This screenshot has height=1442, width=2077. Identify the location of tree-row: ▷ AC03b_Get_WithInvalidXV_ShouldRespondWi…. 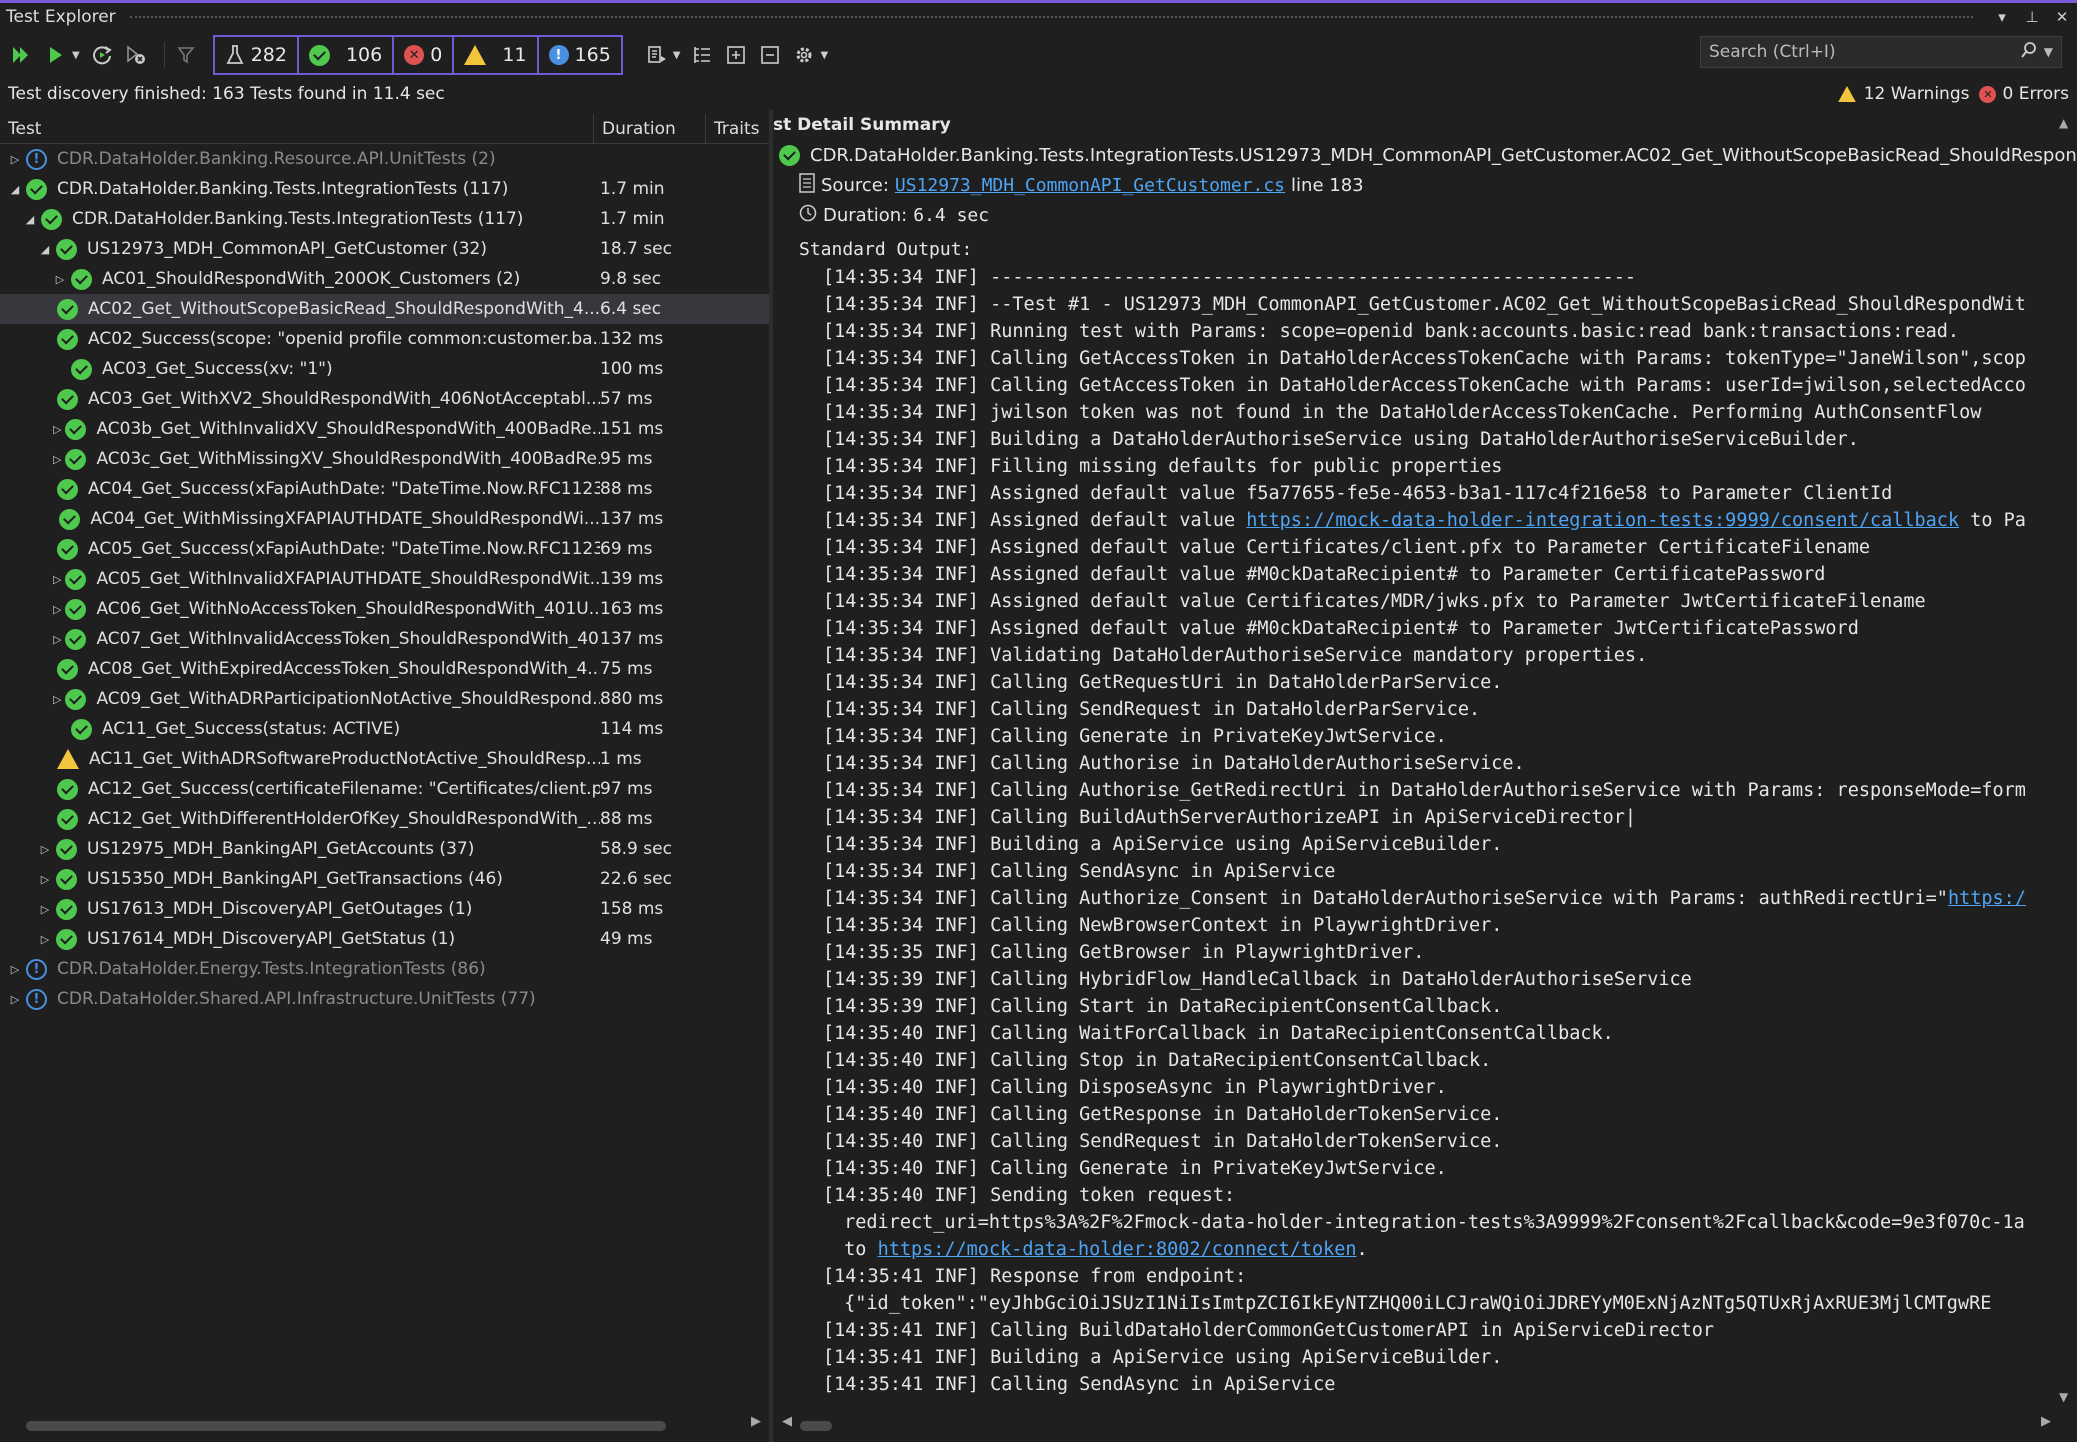
(384, 429).